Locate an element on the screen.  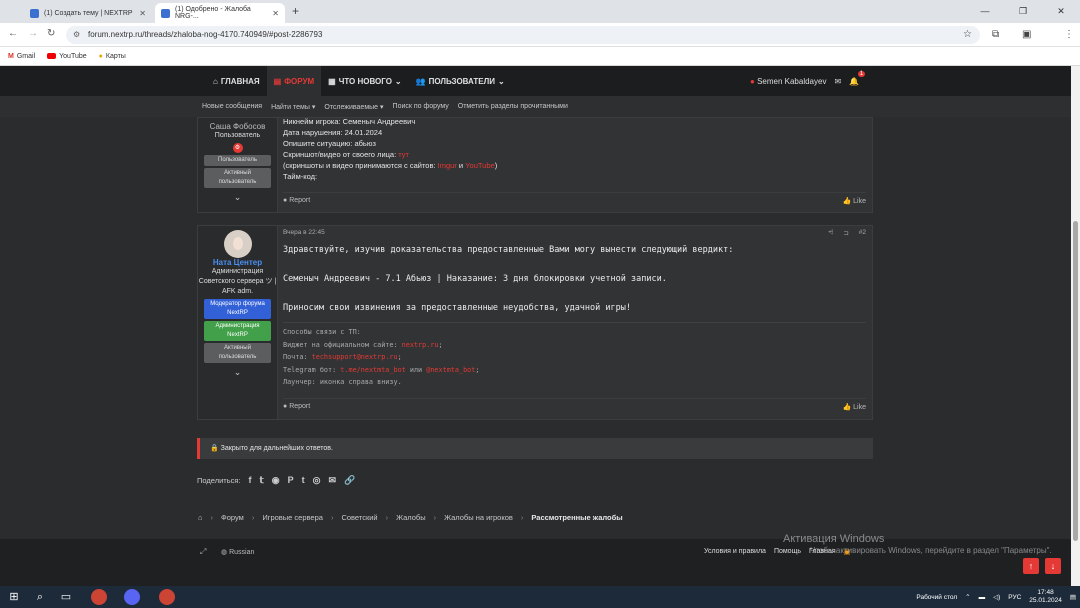
reload-icon: ↻ is located at coordinates (51, 33).